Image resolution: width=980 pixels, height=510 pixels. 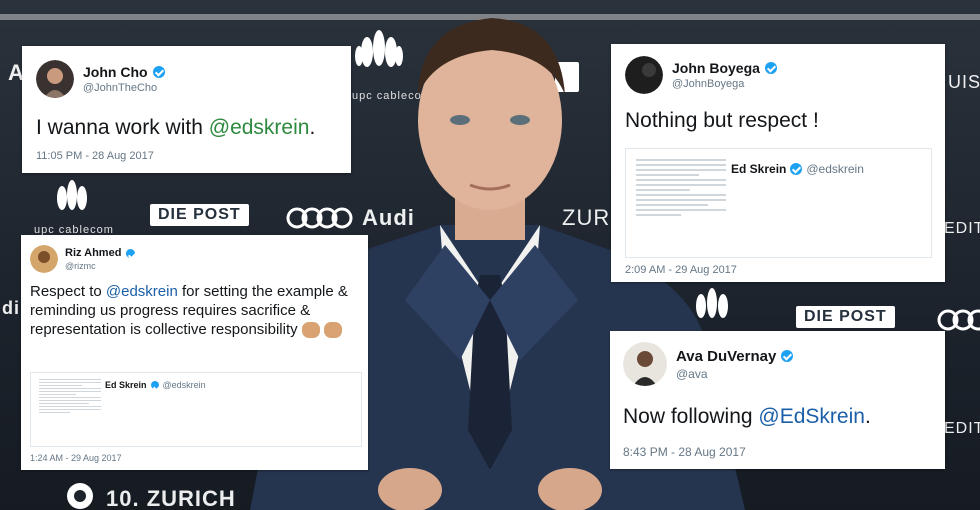 What do you see at coordinates (122, 127) in the screenshot?
I see `tweet-text-part: I wanna work with` at bounding box center [122, 127].